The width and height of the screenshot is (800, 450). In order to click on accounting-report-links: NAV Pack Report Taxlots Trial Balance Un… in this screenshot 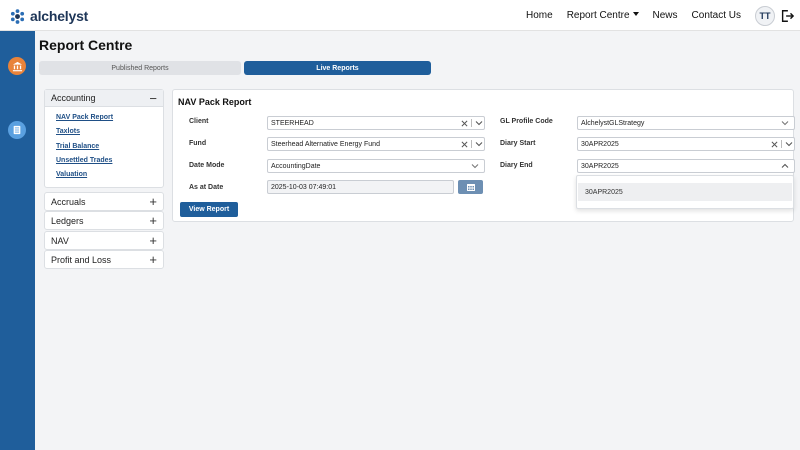, I will do `click(104, 145)`.